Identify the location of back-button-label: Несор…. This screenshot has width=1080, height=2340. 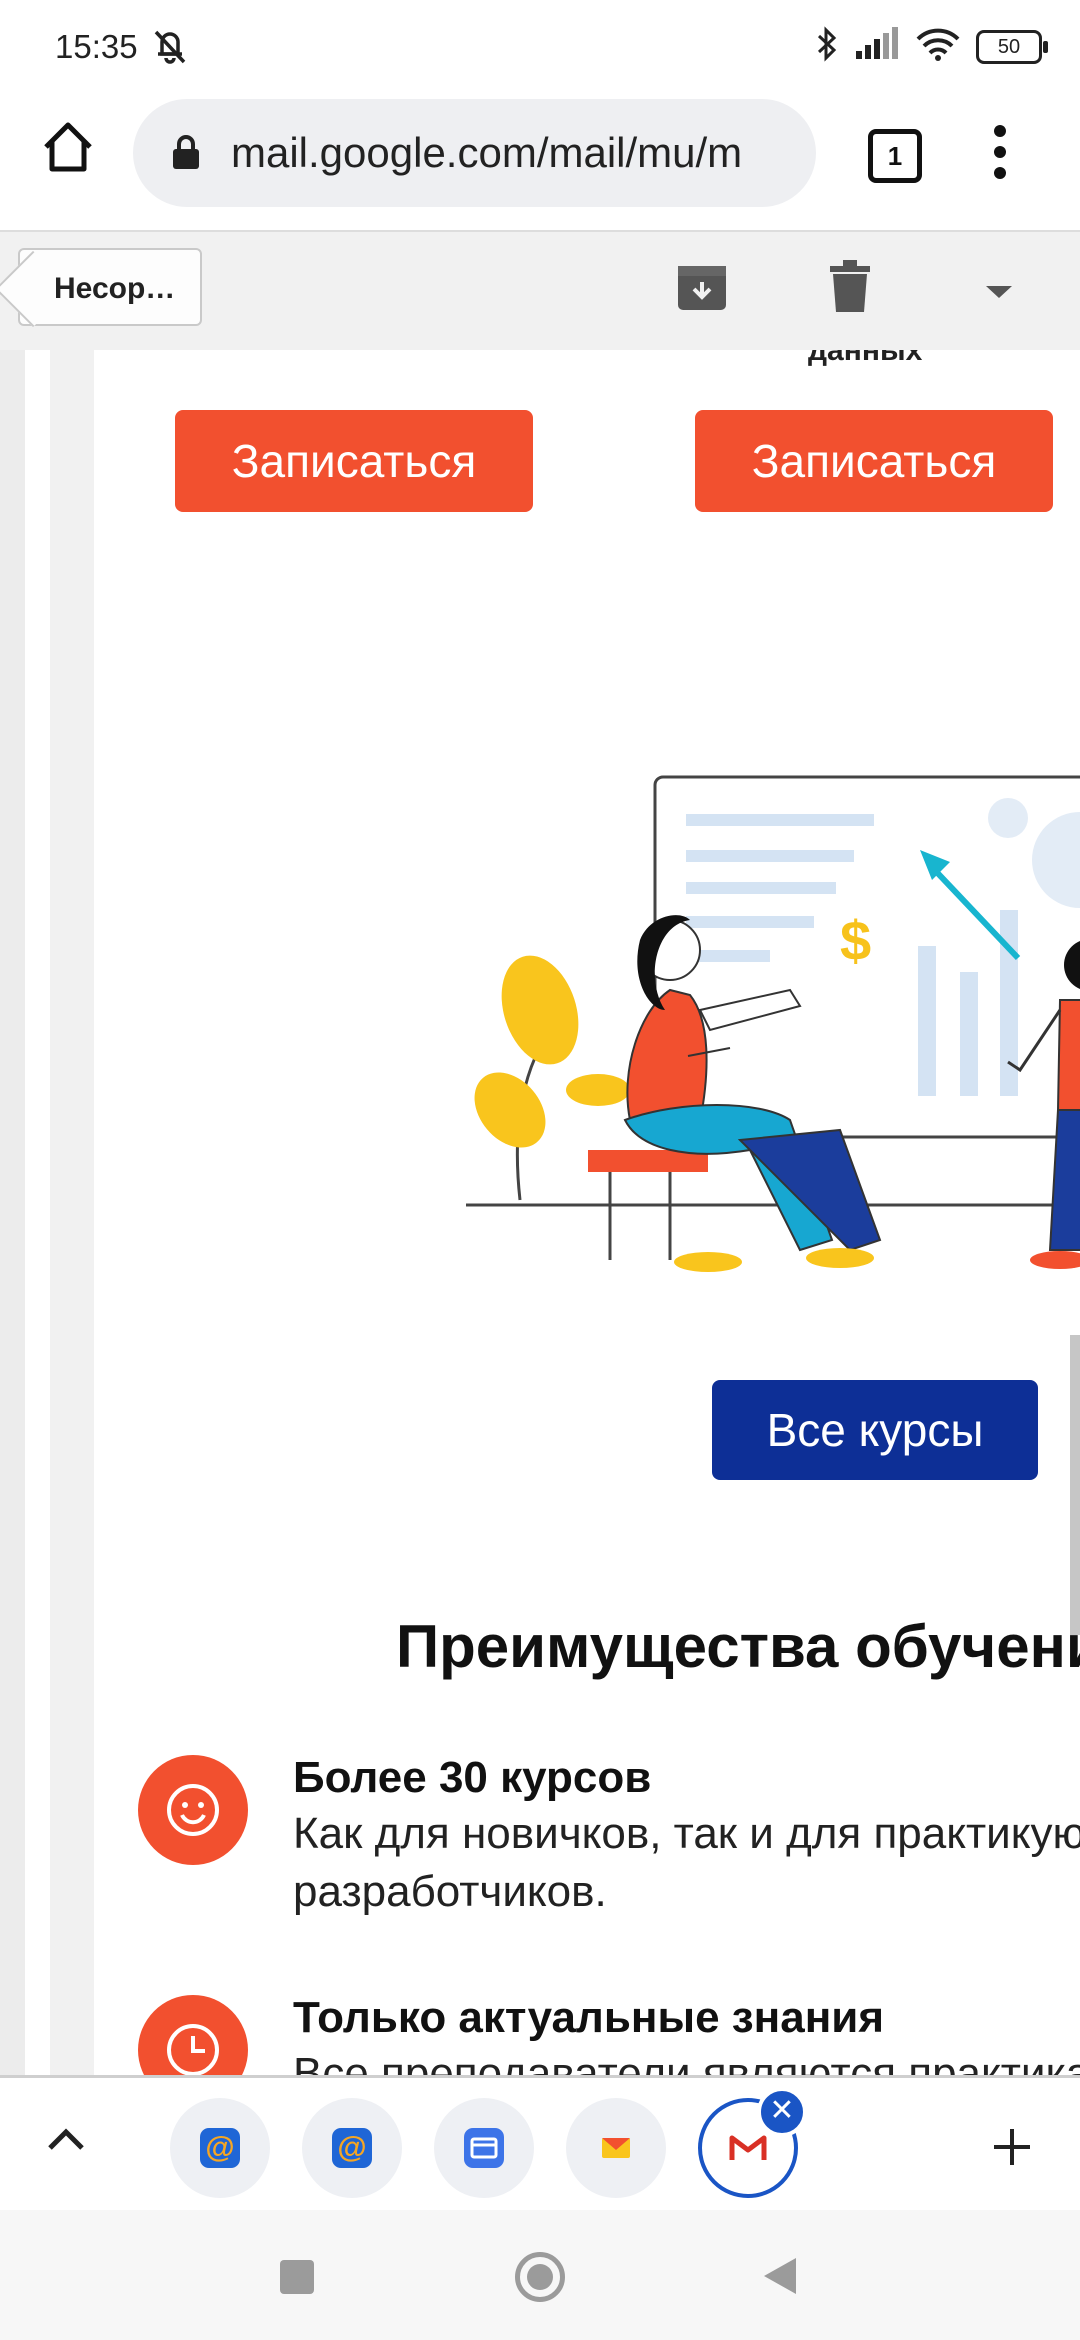
(115, 288).